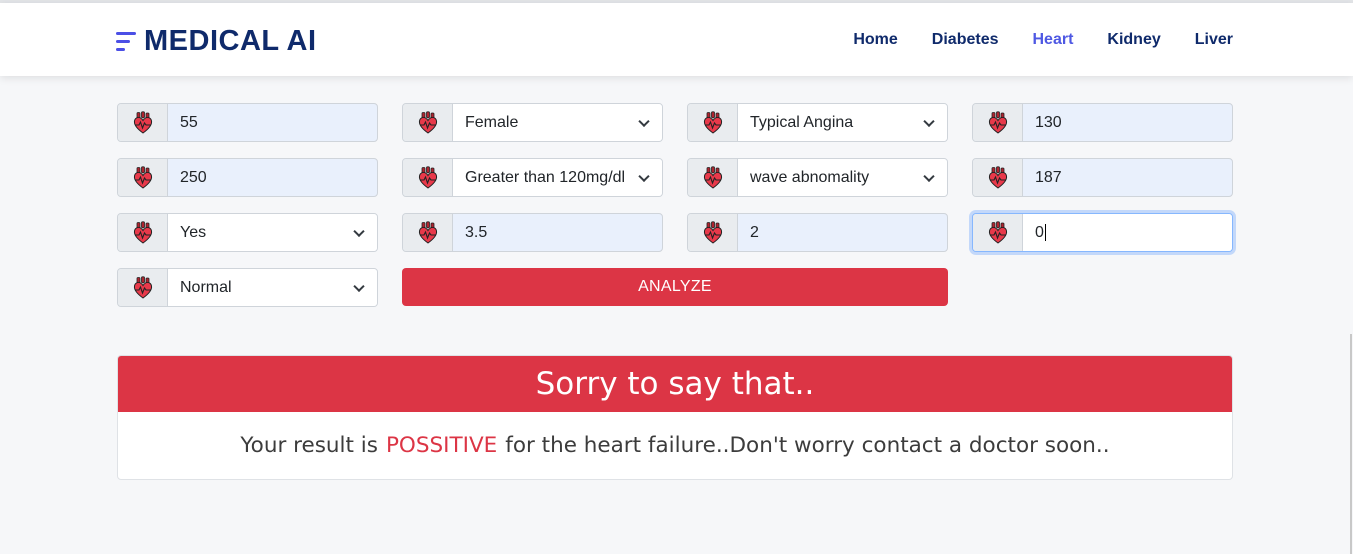 Image resolution: width=1353 pixels, height=554 pixels. What do you see at coordinates (1133, 40) in the screenshot?
I see `nav-kidney: Kidney` at bounding box center [1133, 40].